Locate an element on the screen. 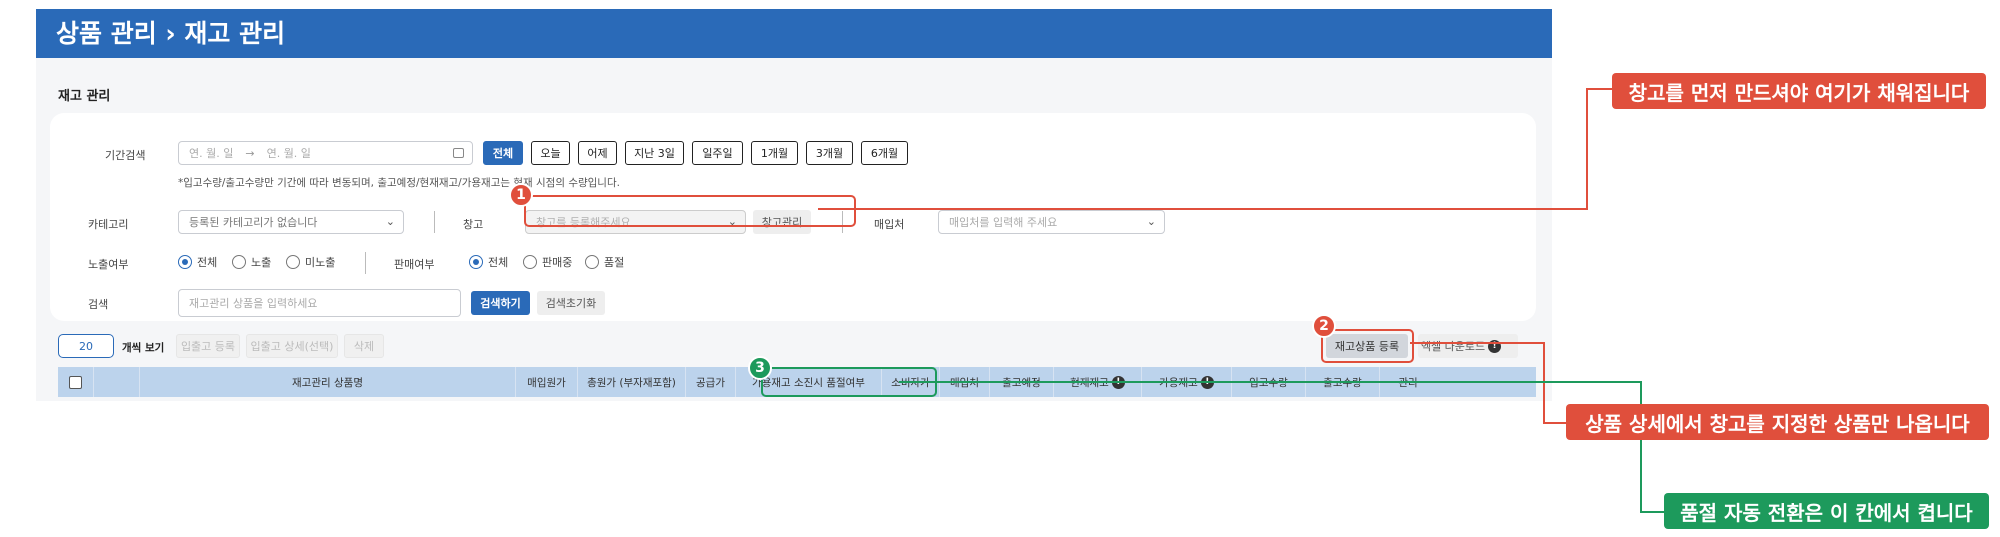  annotation-callout-3: 품절 자동 전환은 이 칸에서 켭니다 is located at coordinates (1826, 511).